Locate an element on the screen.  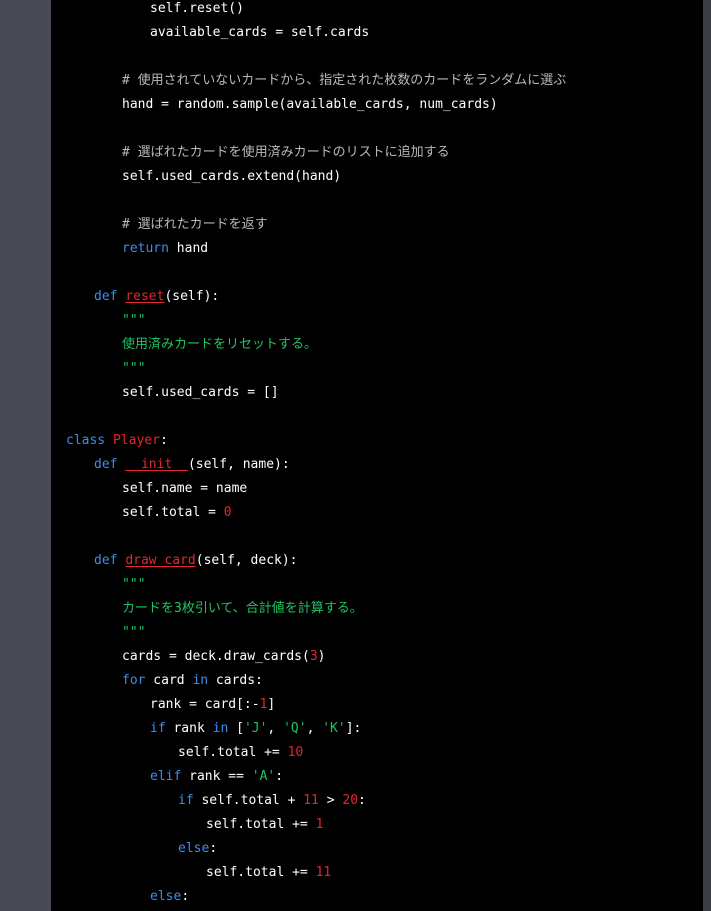
code-line: self.total += 10 is located at coordinates (240, 753).